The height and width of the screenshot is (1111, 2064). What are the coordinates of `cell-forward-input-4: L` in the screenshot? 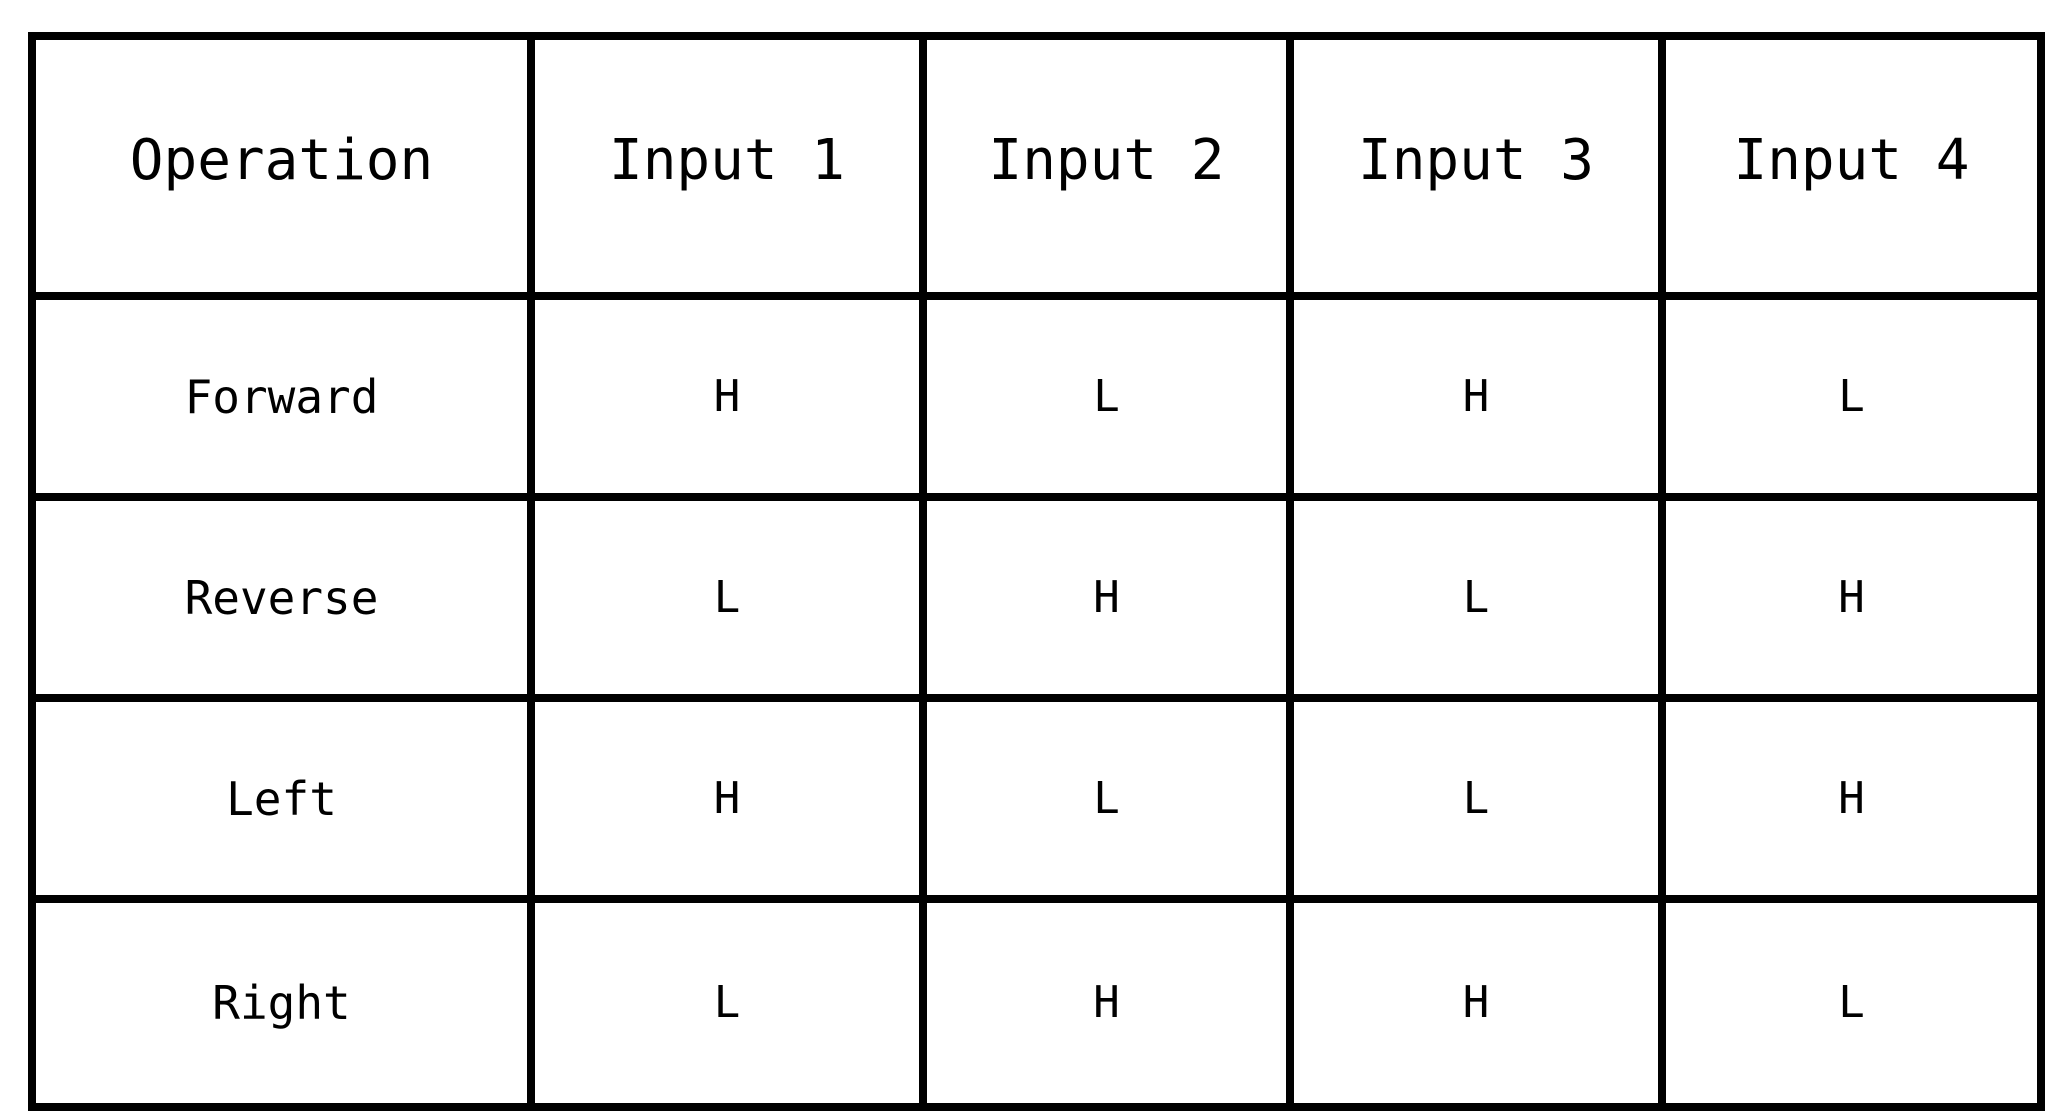 It's located at (1851, 396).